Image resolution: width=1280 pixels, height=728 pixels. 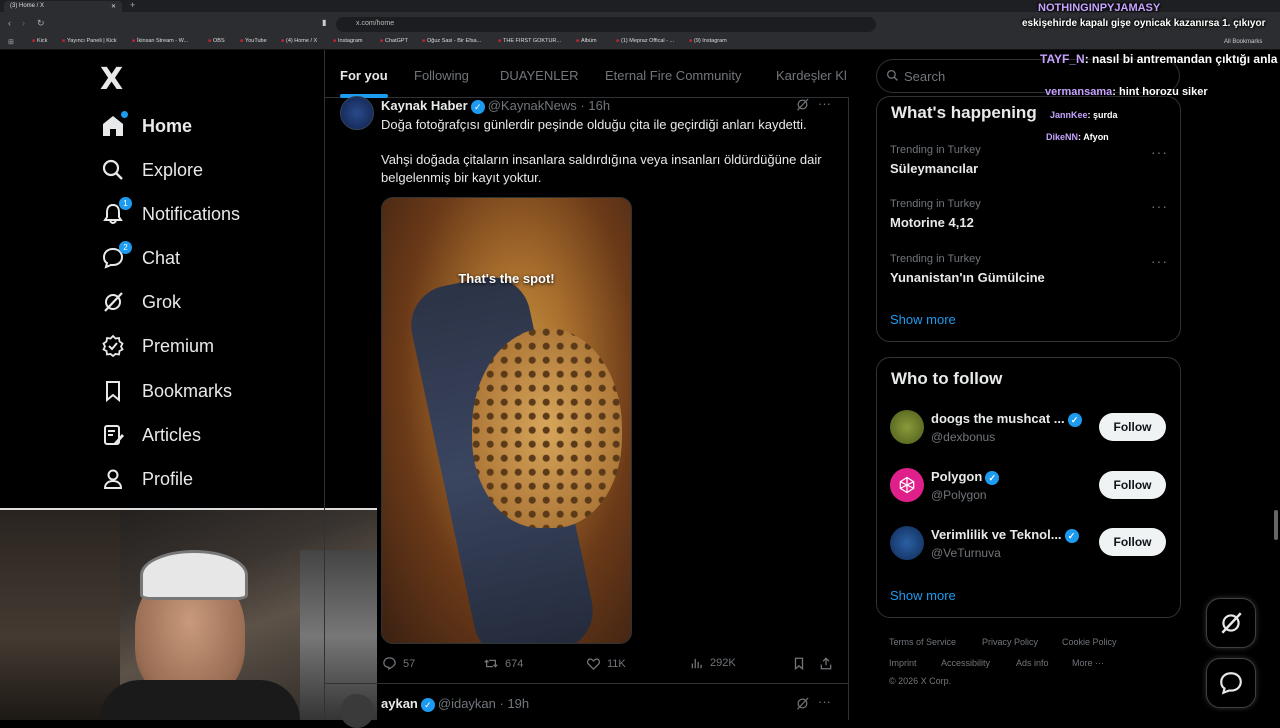 I want to click on headset, so click(x=194, y=575).